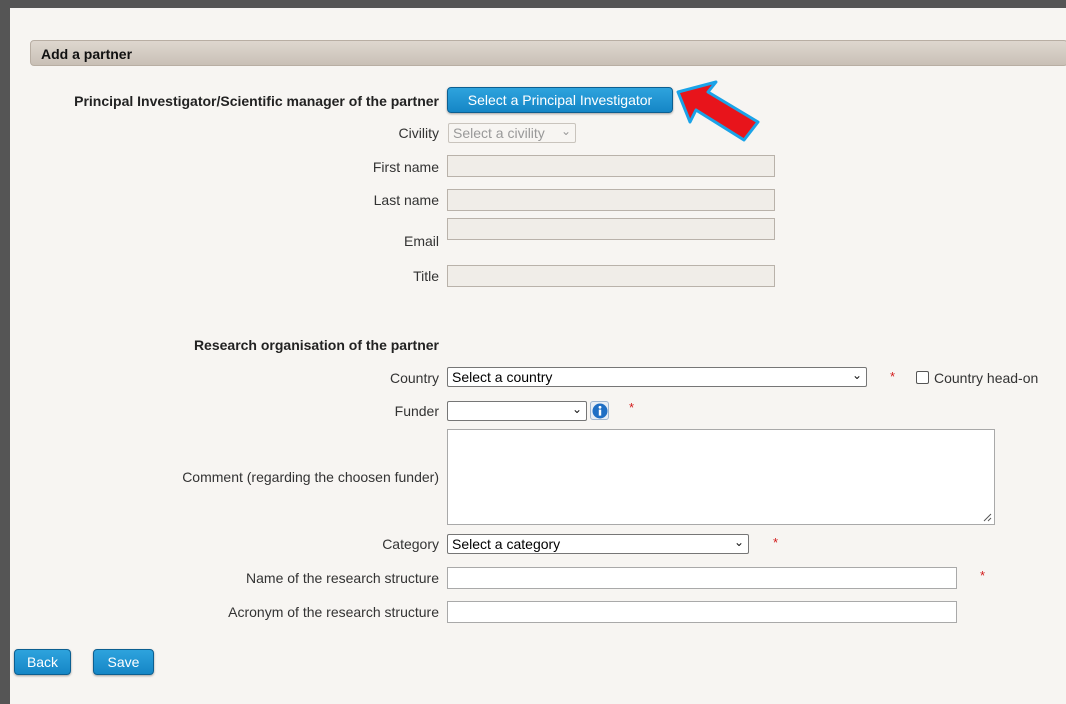 This screenshot has height=704, width=1066. What do you see at coordinates (410, 544) in the screenshot?
I see `category-label: Category` at bounding box center [410, 544].